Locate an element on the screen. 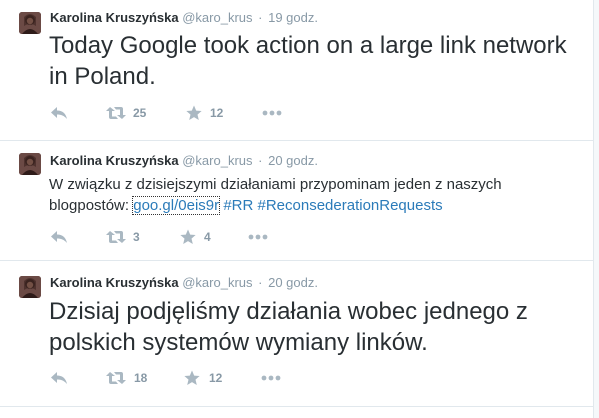 The image size is (599, 418). favorite-count: 4 is located at coordinates (207, 237).